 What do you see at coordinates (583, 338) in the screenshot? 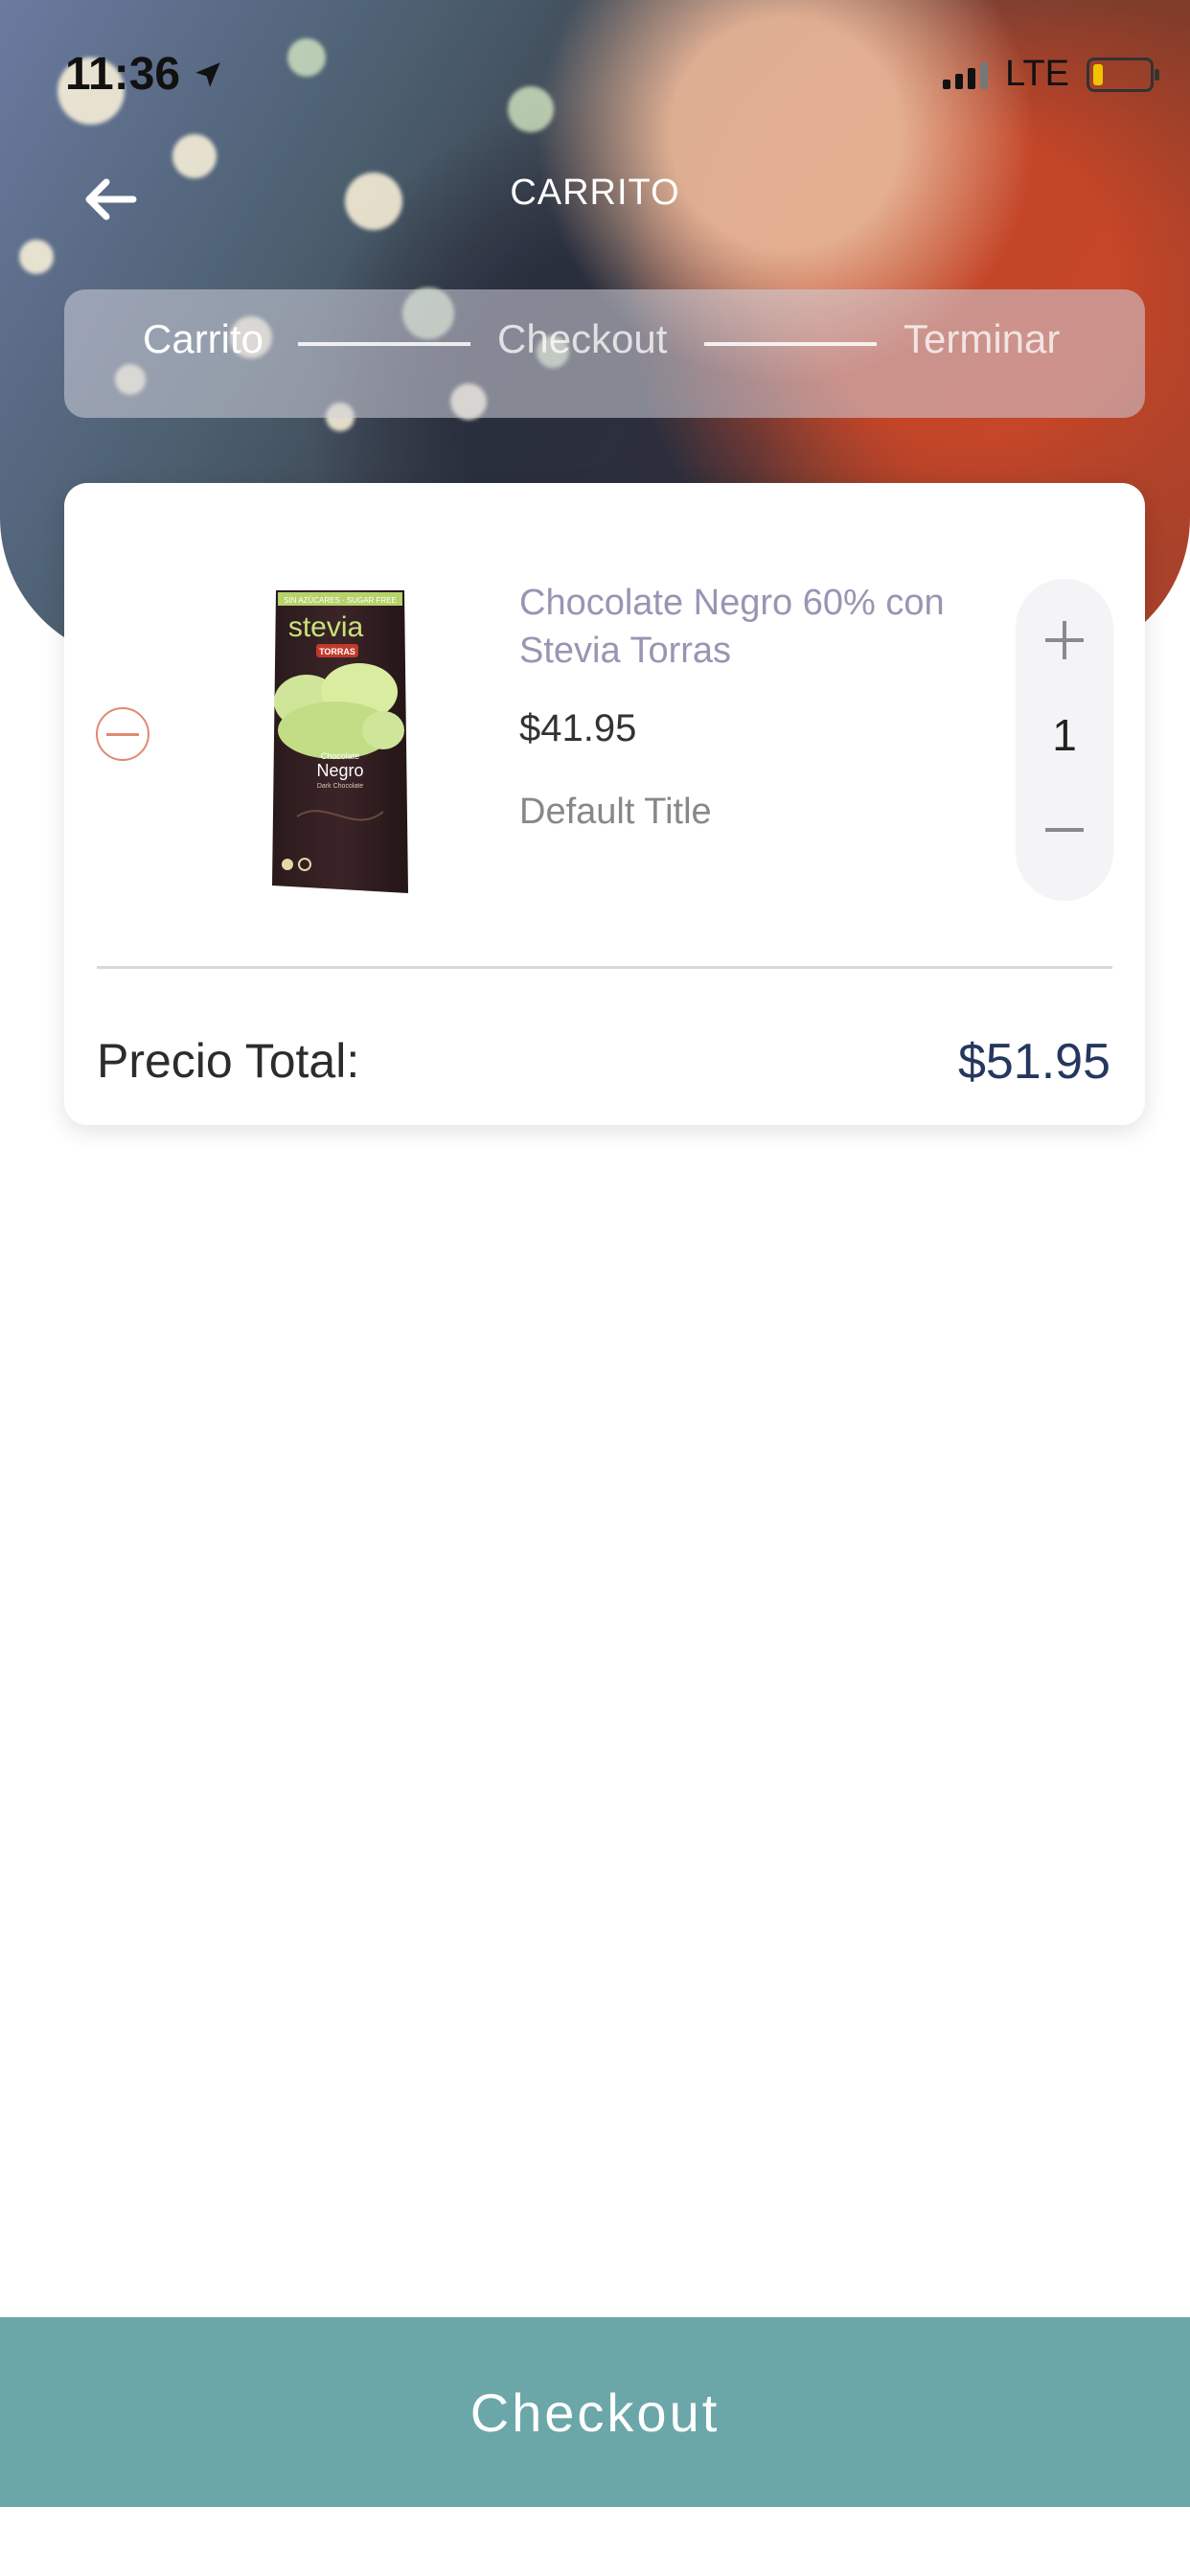
I see `step-checkout: Checkout` at bounding box center [583, 338].